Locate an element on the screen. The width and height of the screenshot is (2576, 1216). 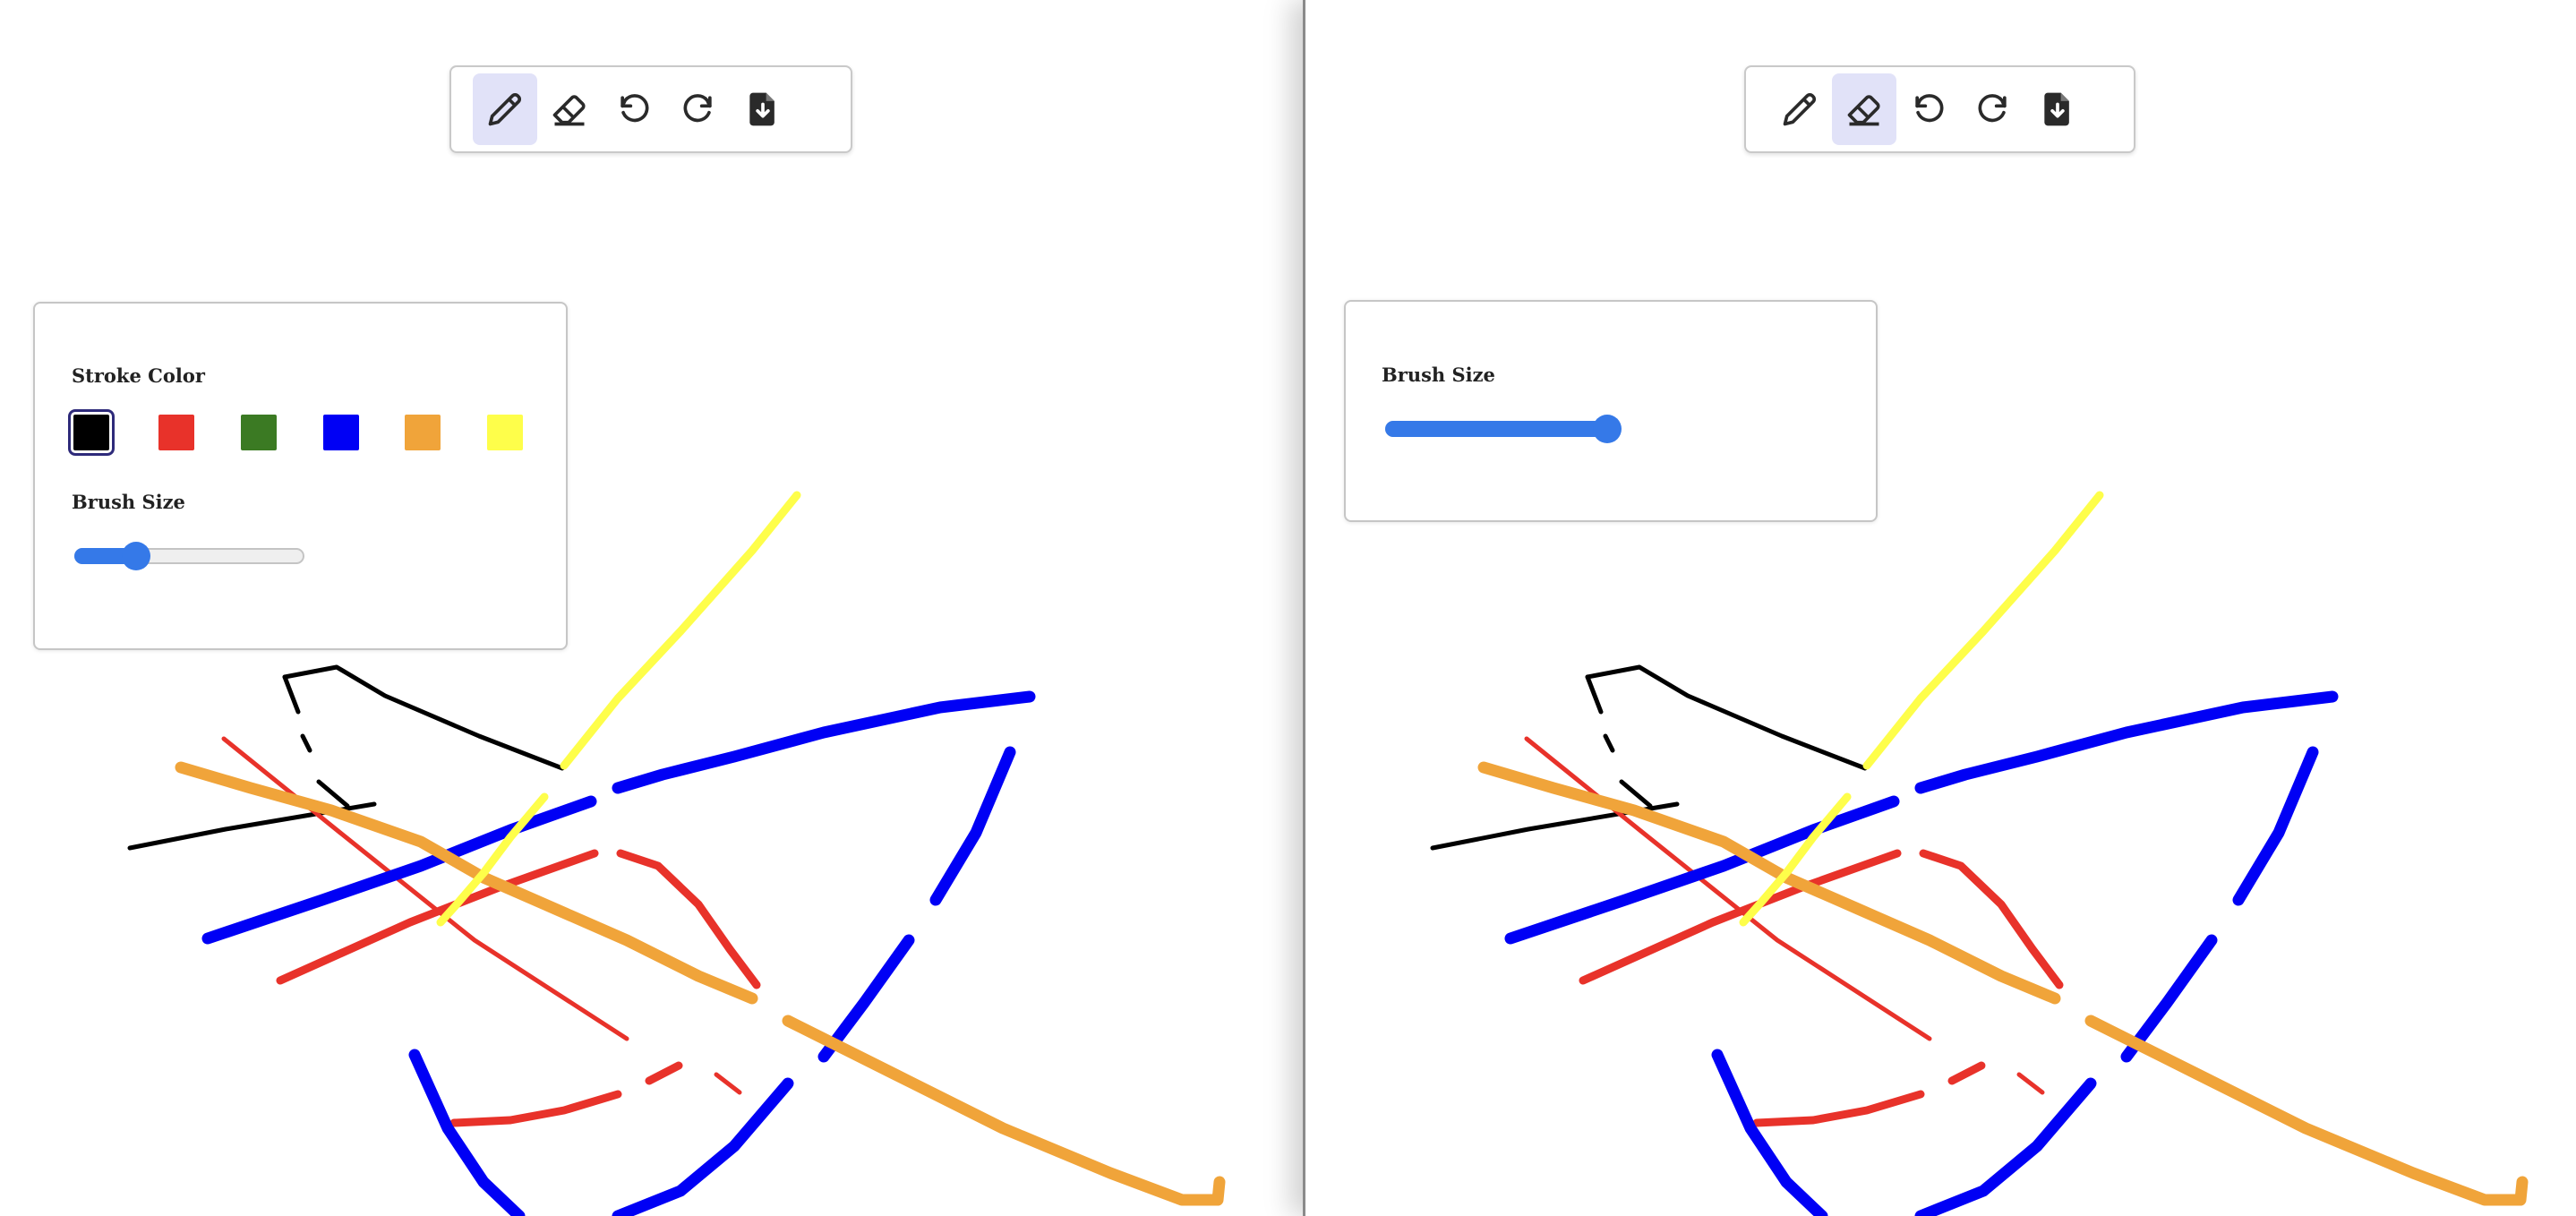
color-swatch-blue is located at coordinates (341, 432).